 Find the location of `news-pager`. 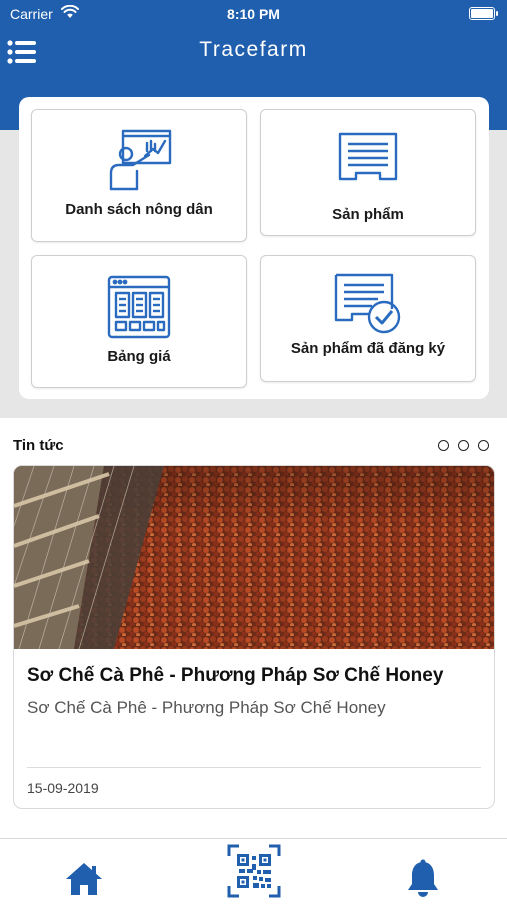

news-pager is located at coordinates (465, 447).